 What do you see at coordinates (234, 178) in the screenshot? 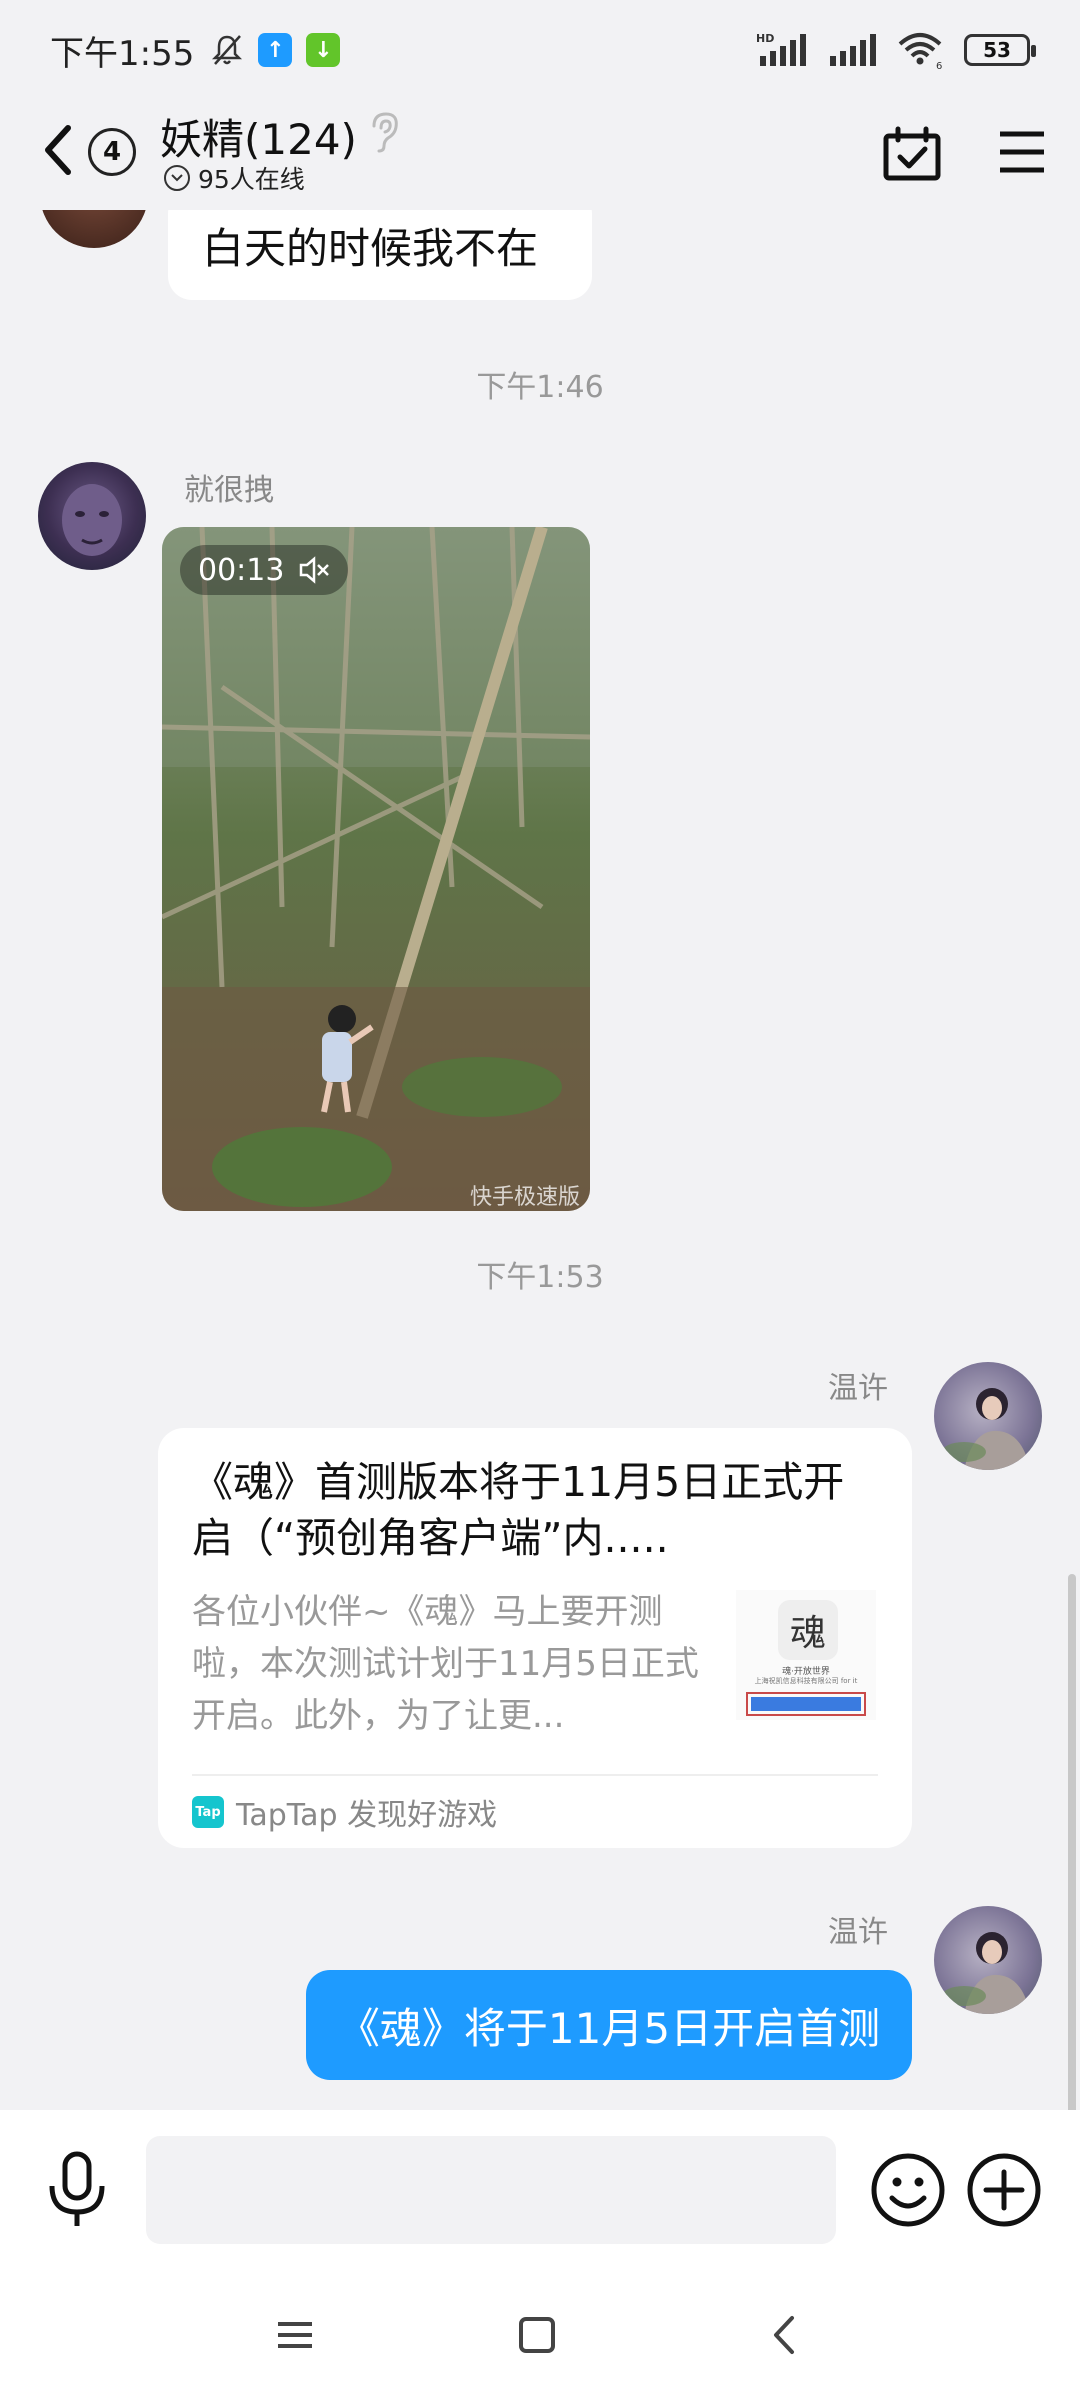
I see `online-count: 95人在线` at bounding box center [234, 178].